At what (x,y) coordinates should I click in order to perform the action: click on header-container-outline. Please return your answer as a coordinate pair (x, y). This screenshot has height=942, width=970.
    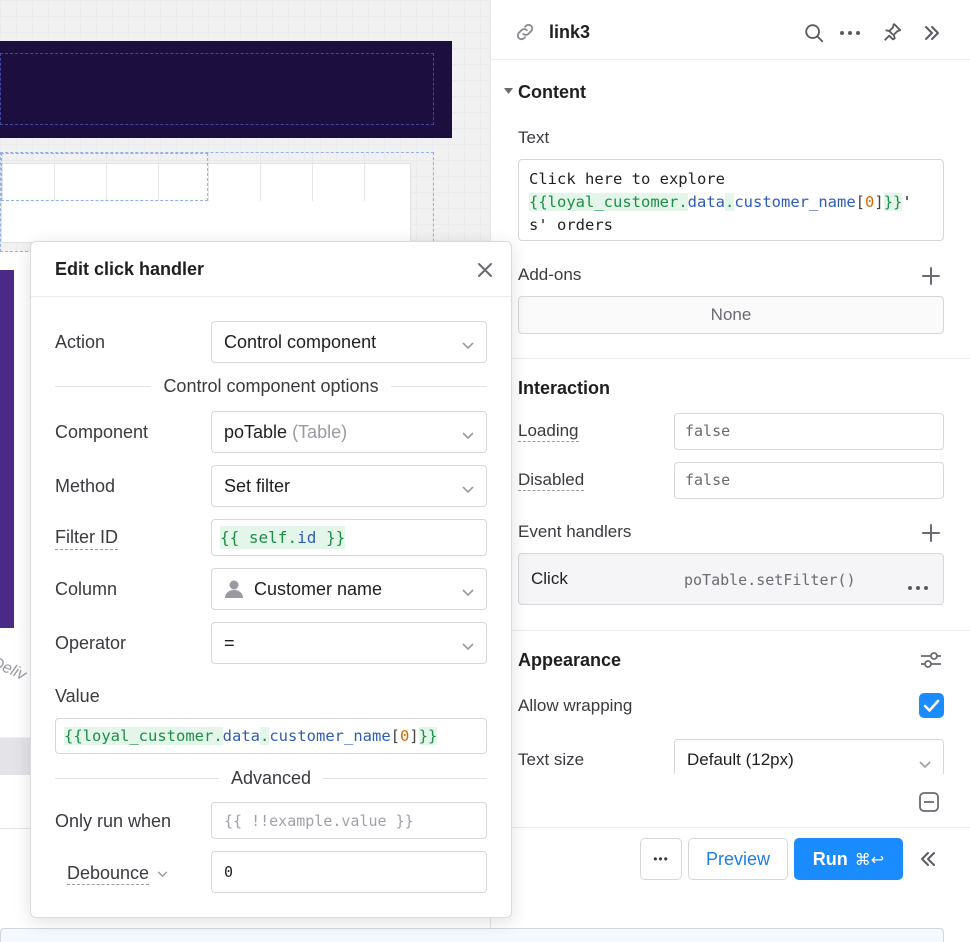
    Looking at the image, I should click on (217, 89).